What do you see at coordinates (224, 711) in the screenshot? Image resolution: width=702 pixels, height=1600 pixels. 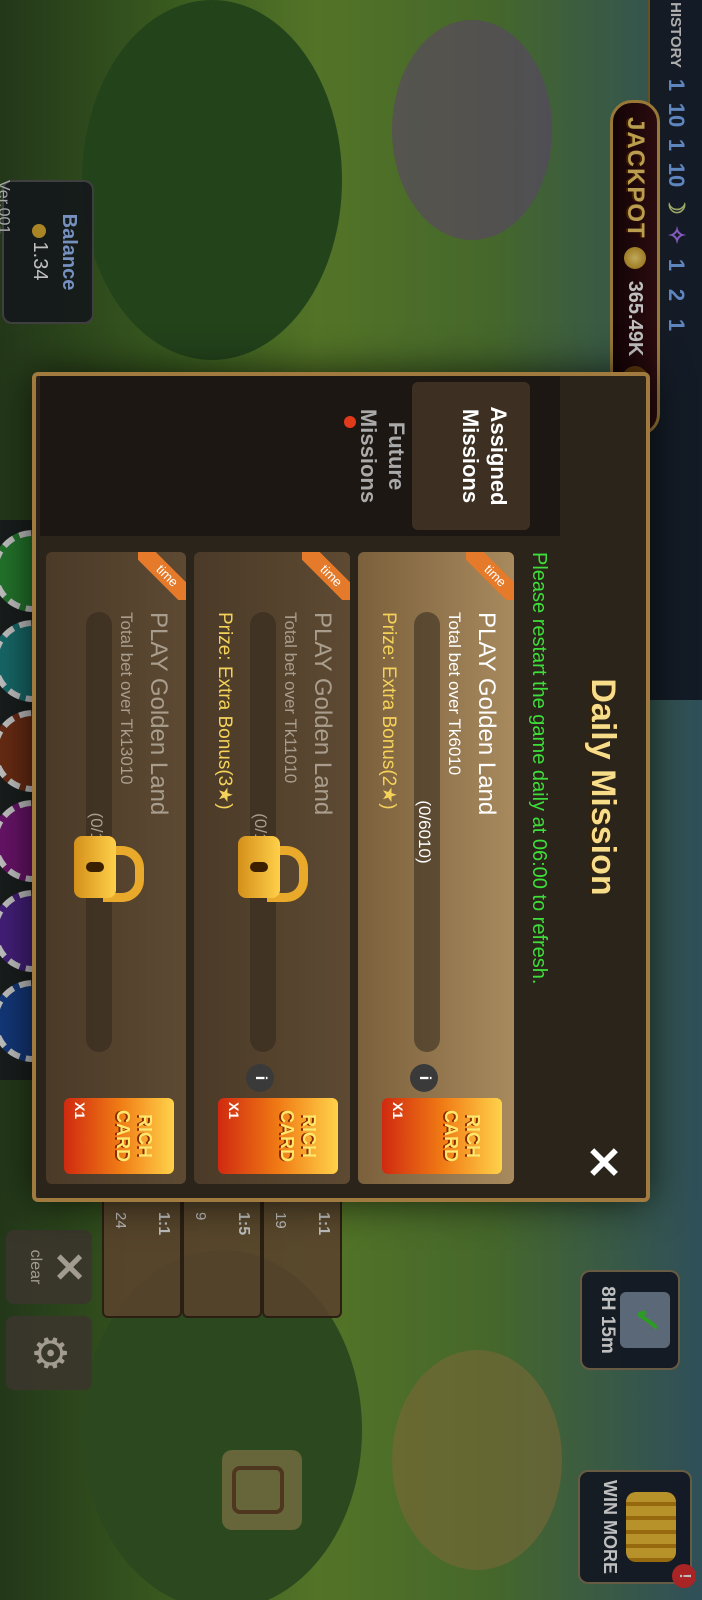 I see `mission-prize: Prize: Extra Bonus(3★)` at bounding box center [224, 711].